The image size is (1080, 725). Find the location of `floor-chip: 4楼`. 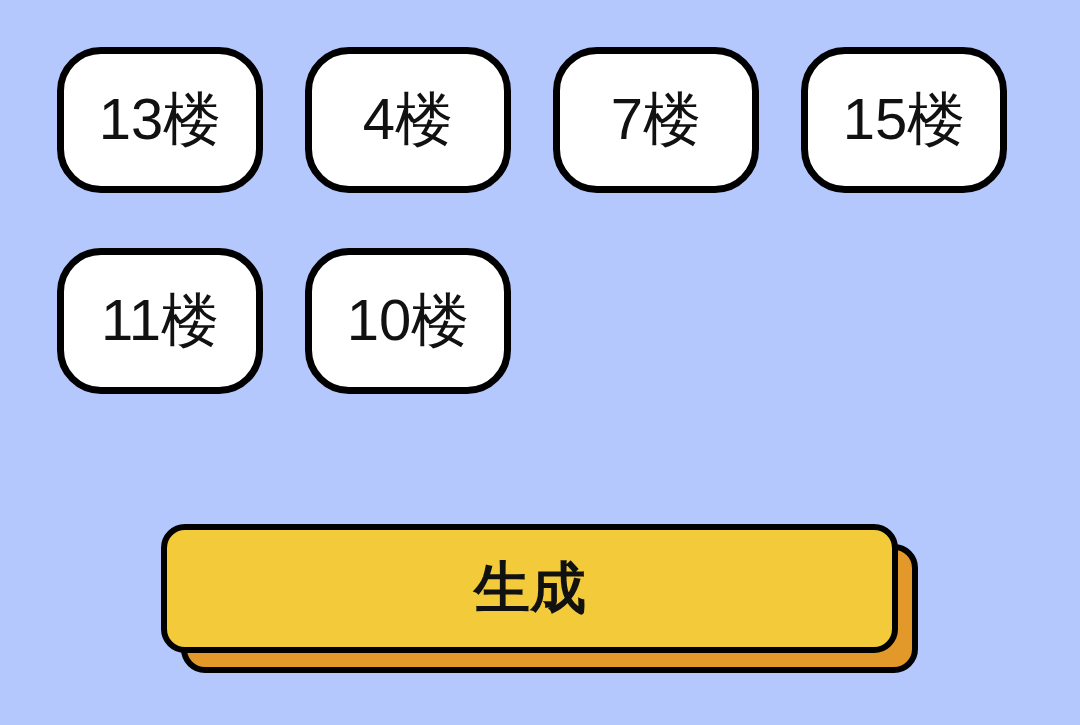

floor-chip: 4楼 is located at coordinates (408, 120).